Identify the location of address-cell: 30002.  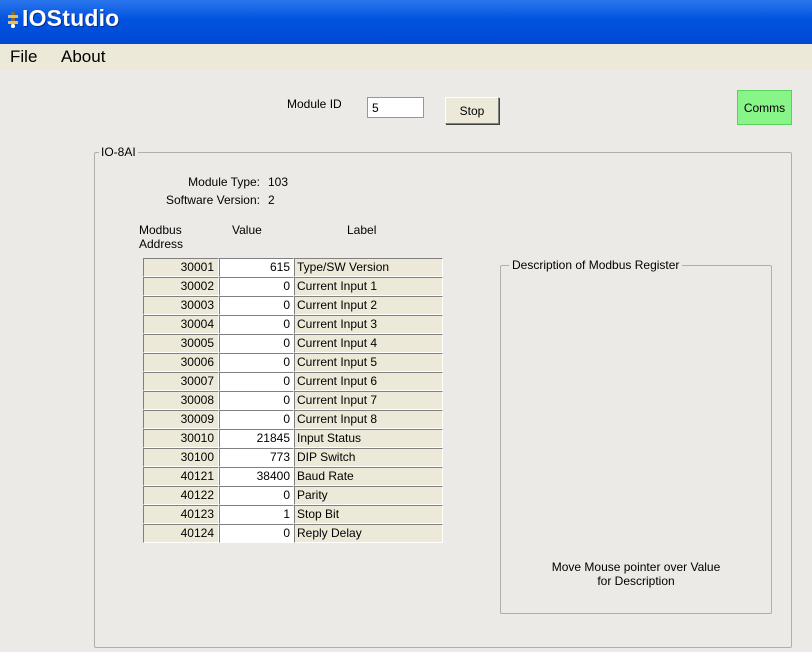
(181, 286).